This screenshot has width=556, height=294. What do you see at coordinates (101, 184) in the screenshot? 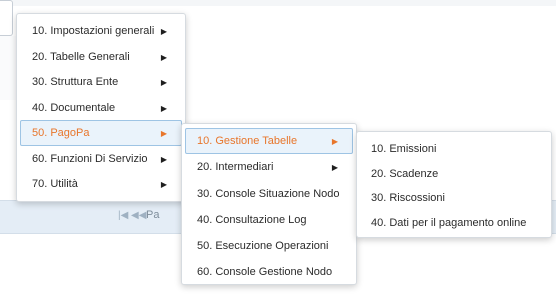
I see `menu-item-utilita: 70. Utilità ▶` at bounding box center [101, 184].